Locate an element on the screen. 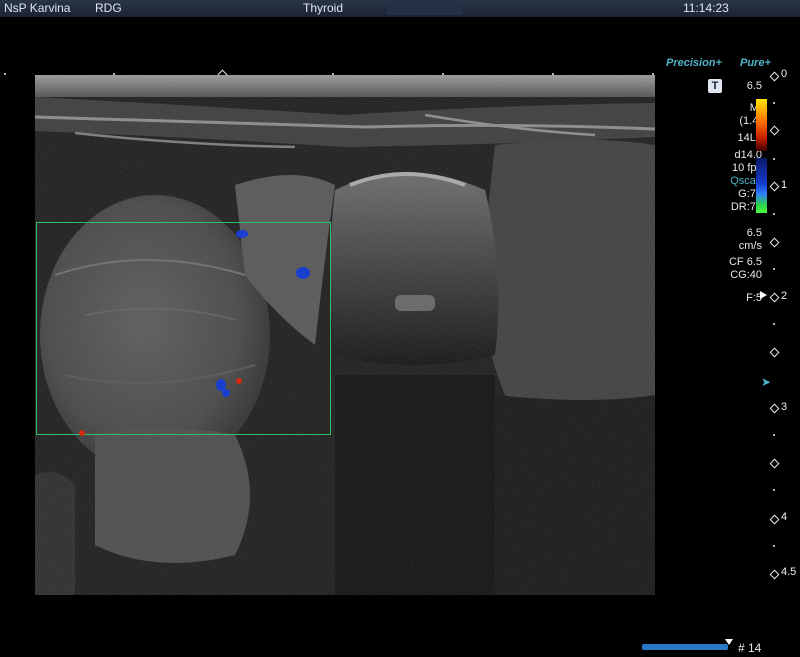  mi-value: (1.4) is located at coordinates (750, 121).